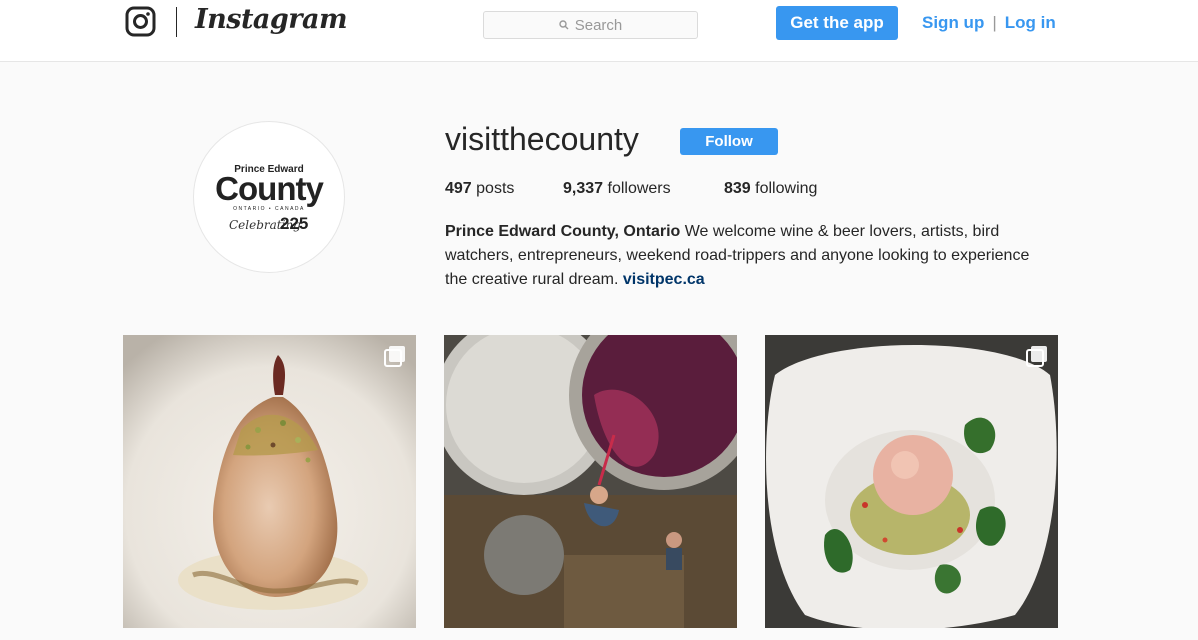 This screenshot has width=1198, height=640. I want to click on avatar-logo-years: 225, so click(294, 223).